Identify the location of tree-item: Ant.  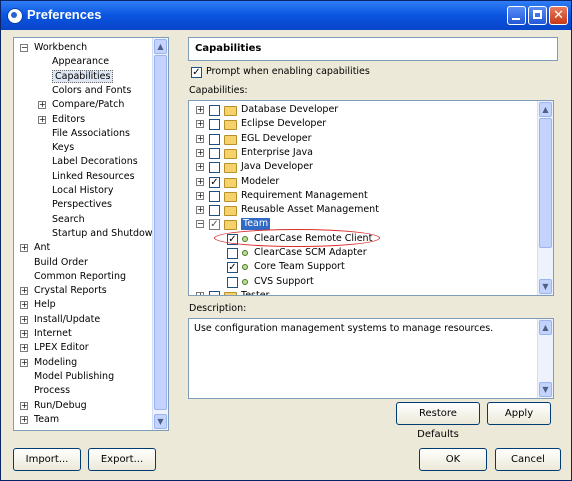
(42, 248).